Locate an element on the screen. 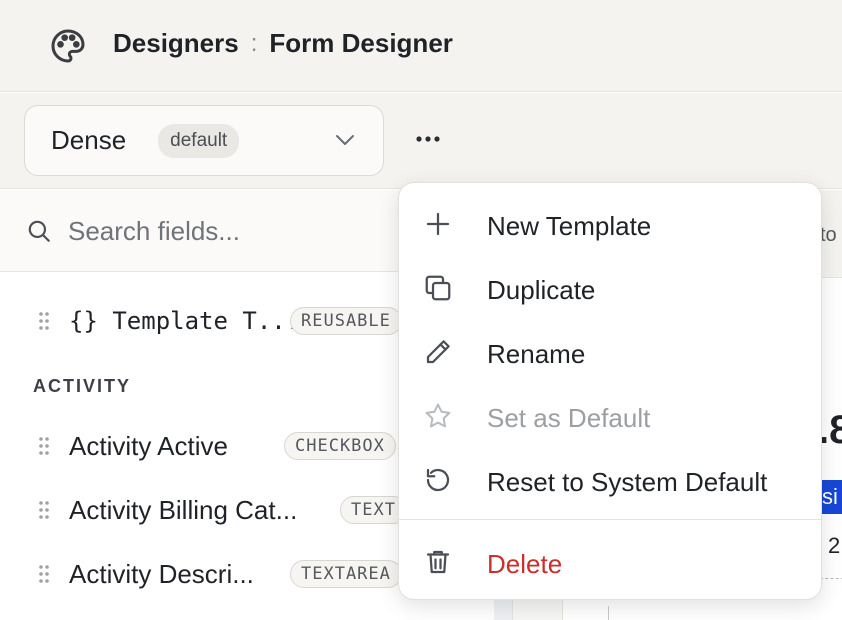 This screenshot has height=620, width=842. app-header: Designers : Form Designer is located at coordinates (421, 46).